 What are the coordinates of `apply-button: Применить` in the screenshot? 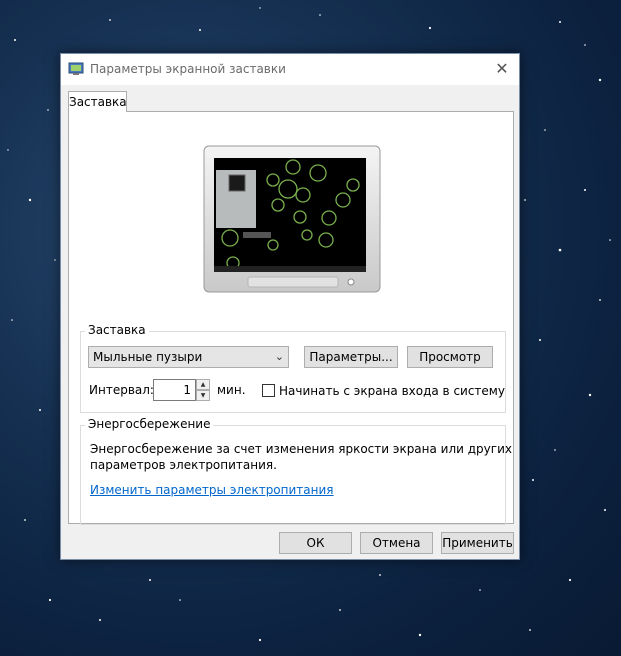 It's located at (477, 543).